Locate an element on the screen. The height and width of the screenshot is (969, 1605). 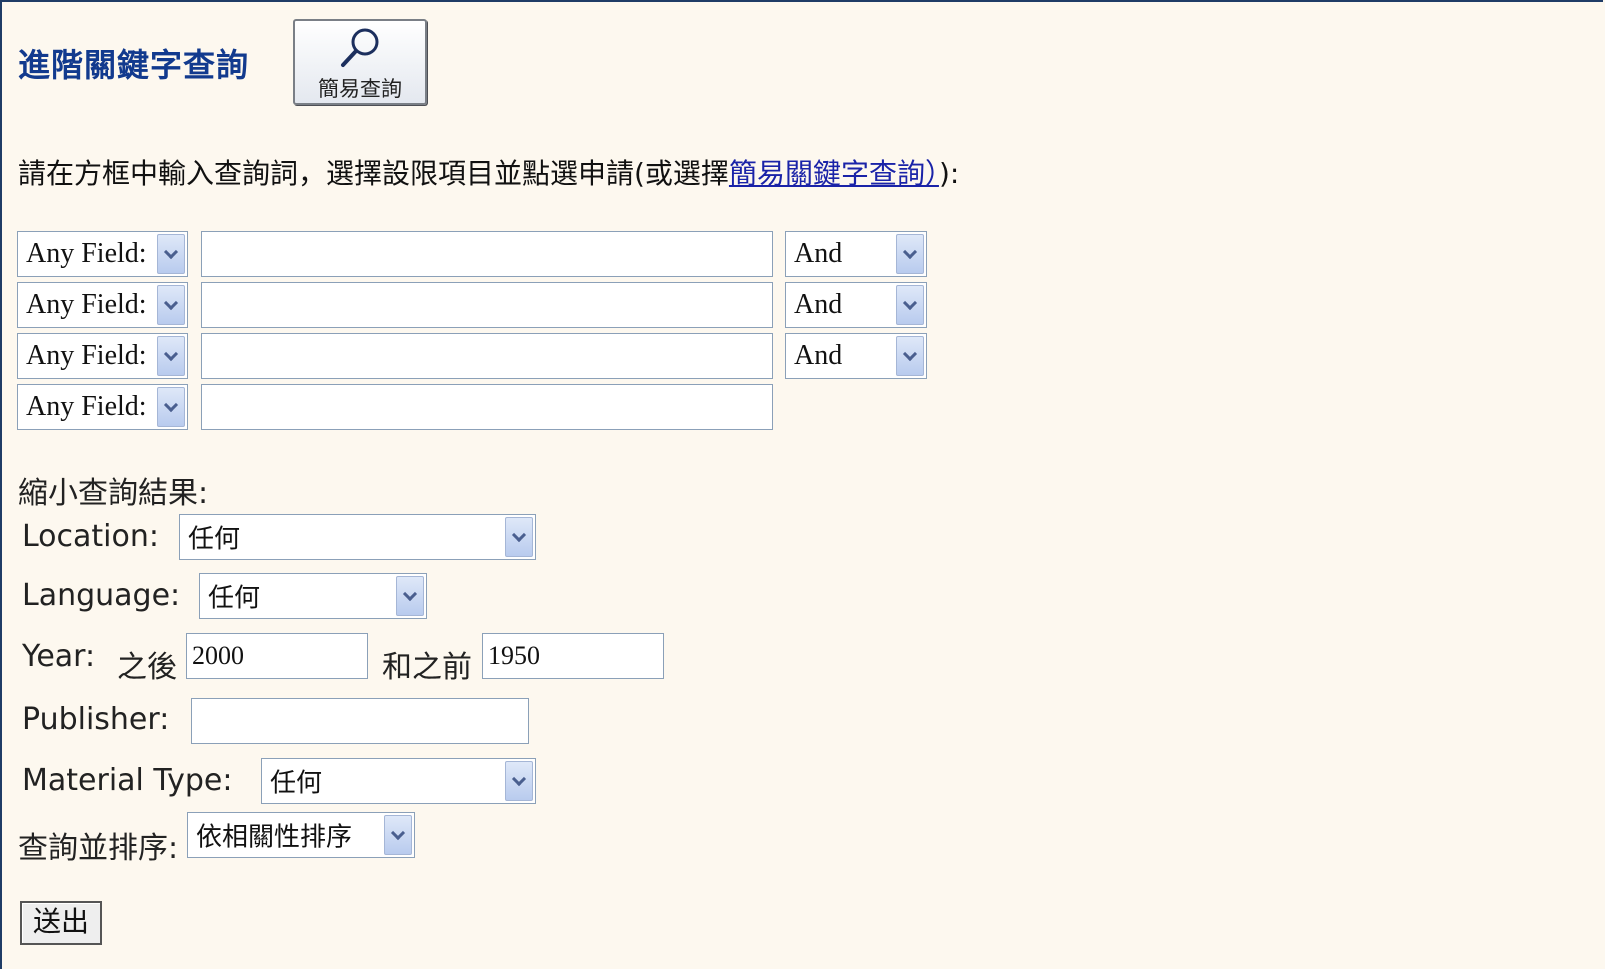
material-type-value: 任何 is located at coordinates (296, 783).